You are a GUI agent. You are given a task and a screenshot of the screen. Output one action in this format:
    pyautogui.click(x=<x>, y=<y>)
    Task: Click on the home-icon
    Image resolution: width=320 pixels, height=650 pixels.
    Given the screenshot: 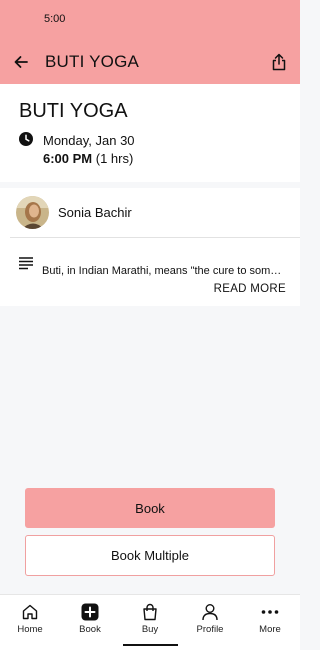 What is the action you would take?
    pyautogui.click(x=30, y=612)
    